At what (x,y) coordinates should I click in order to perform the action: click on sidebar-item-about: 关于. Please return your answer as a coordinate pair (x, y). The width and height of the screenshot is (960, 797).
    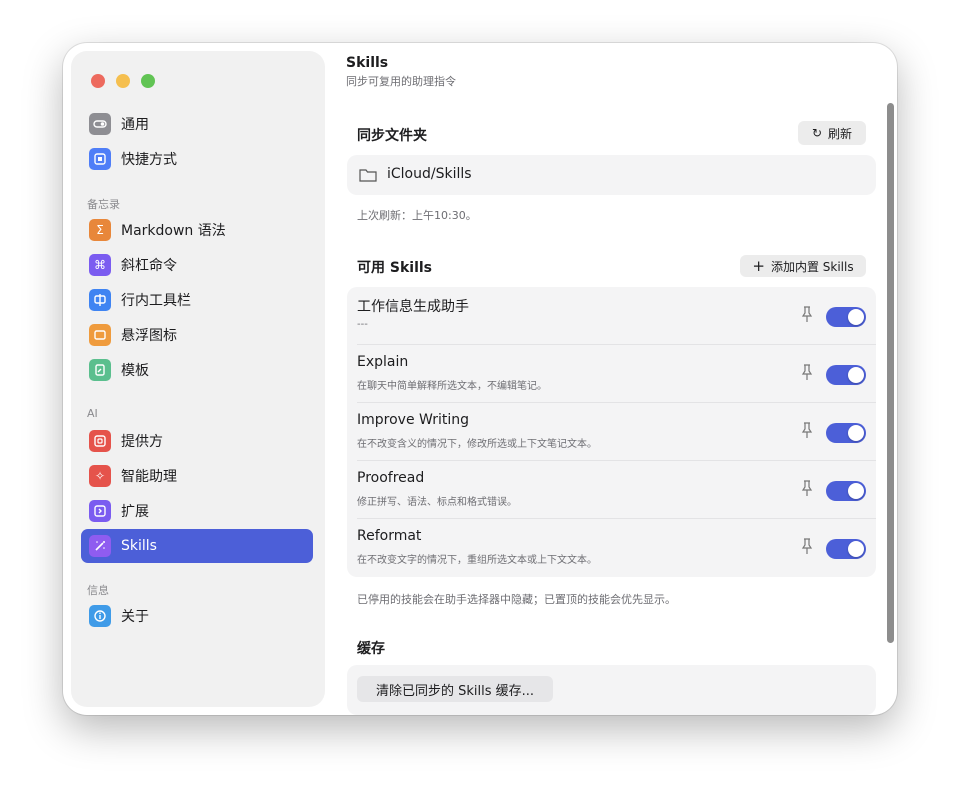
    Looking at the image, I should click on (197, 616).